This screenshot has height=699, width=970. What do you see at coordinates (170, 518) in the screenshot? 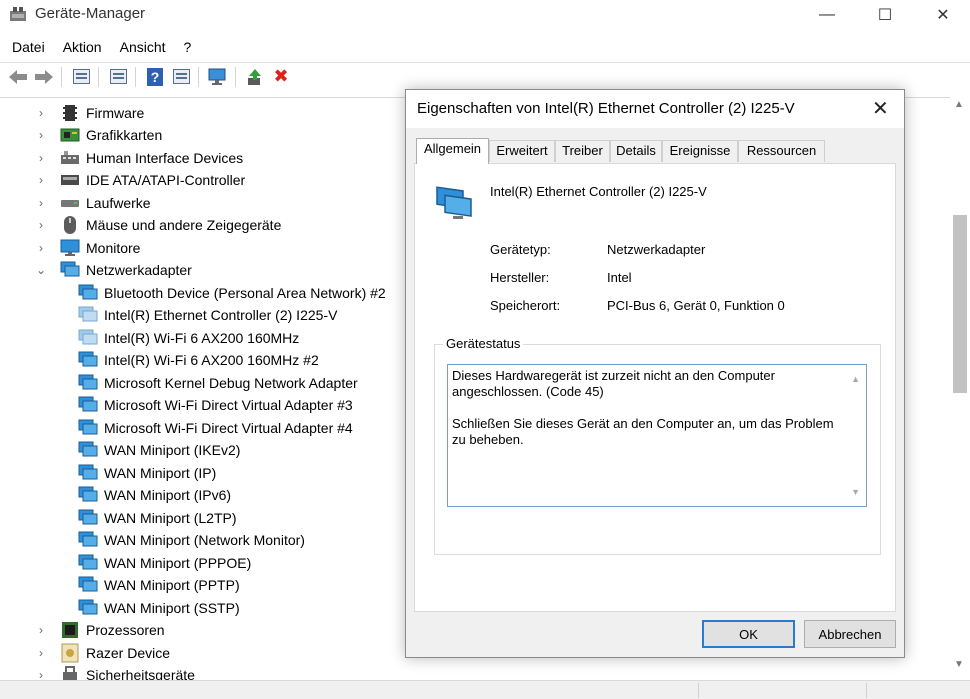
I see `tree-device-label: WAN Miniport (L2TP)` at bounding box center [170, 518].